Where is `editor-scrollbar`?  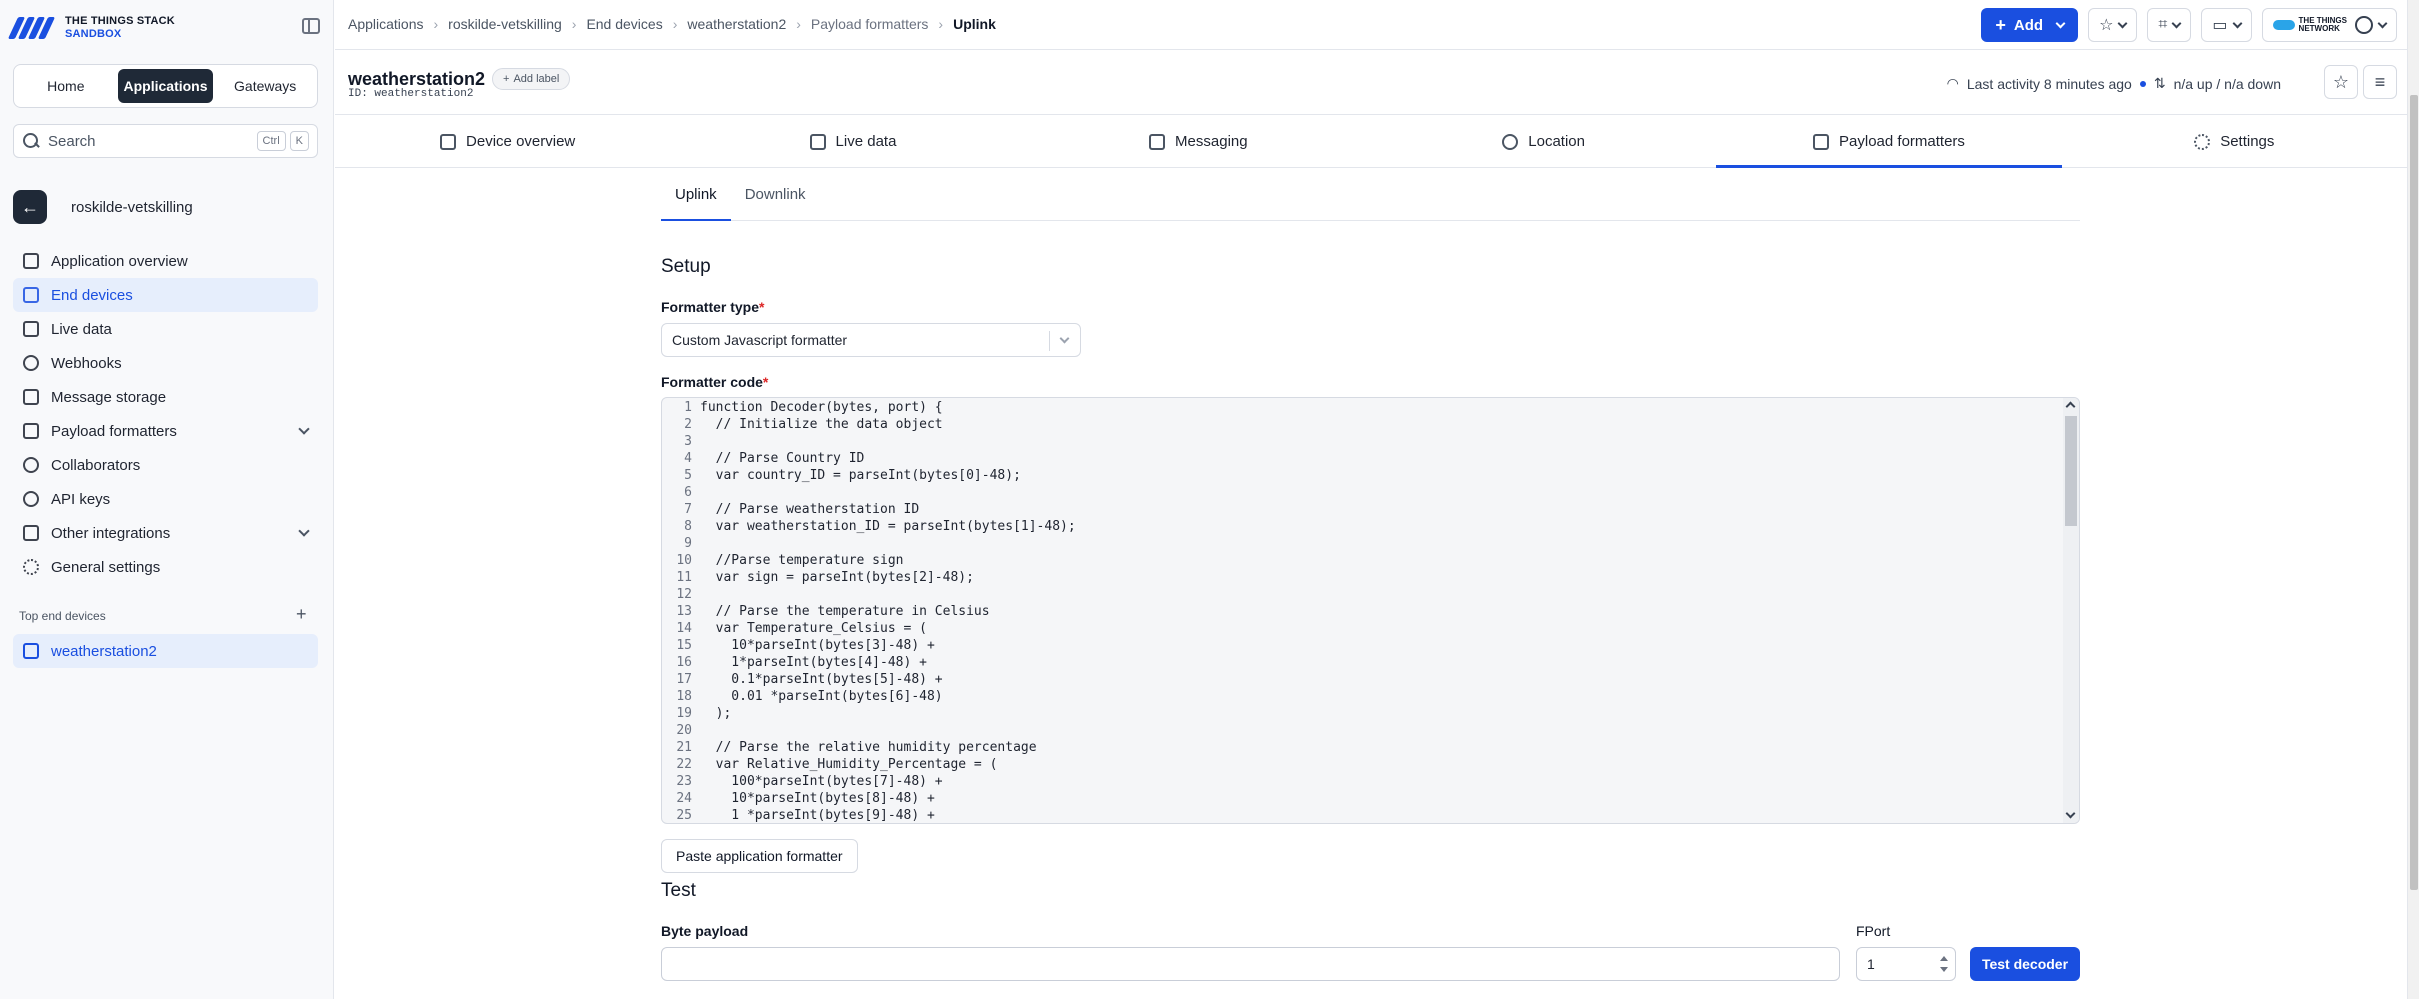
editor-scrollbar is located at coordinates (2071, 610).